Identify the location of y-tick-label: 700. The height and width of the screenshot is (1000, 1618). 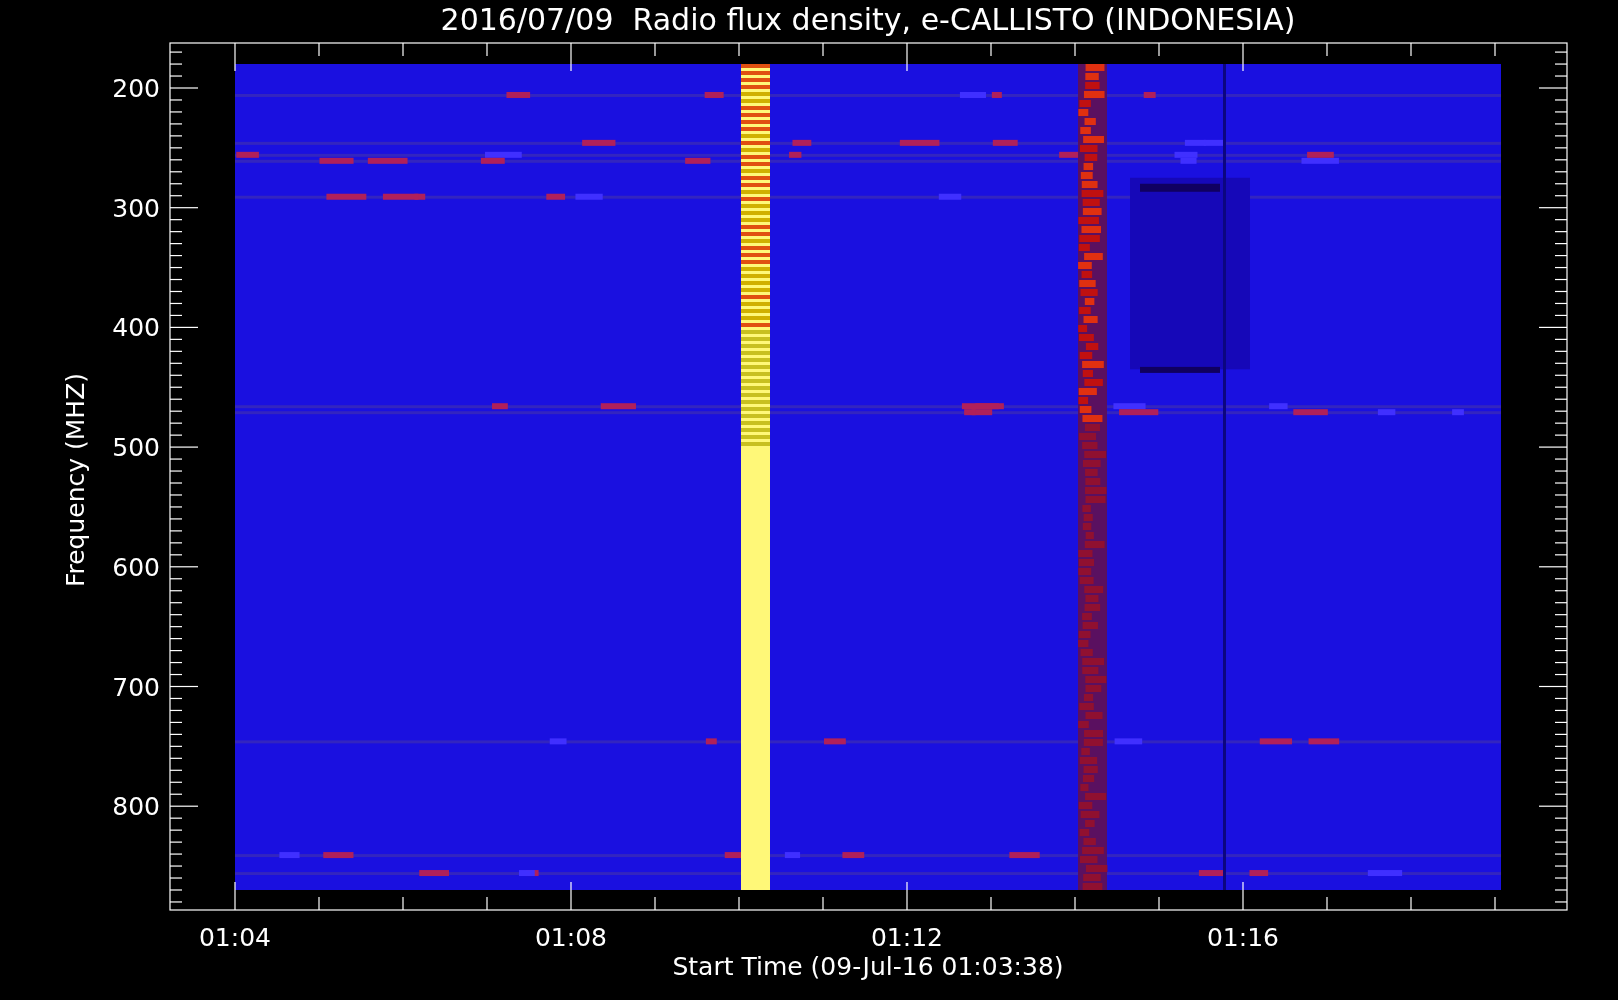
(136, 687).